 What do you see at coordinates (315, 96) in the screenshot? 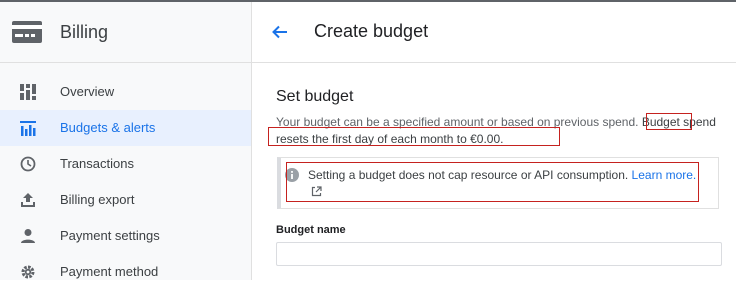
I see `section-title: Set budget` at bounding box center [315, 96].